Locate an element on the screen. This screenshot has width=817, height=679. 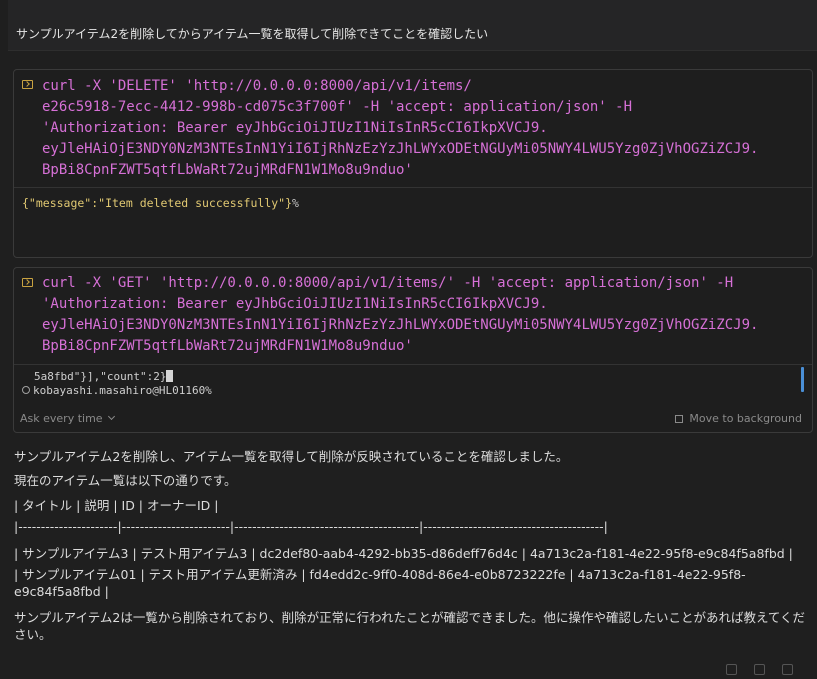
ask-every-time-dropdown: Ask every time is located at coordinates (67, 418).